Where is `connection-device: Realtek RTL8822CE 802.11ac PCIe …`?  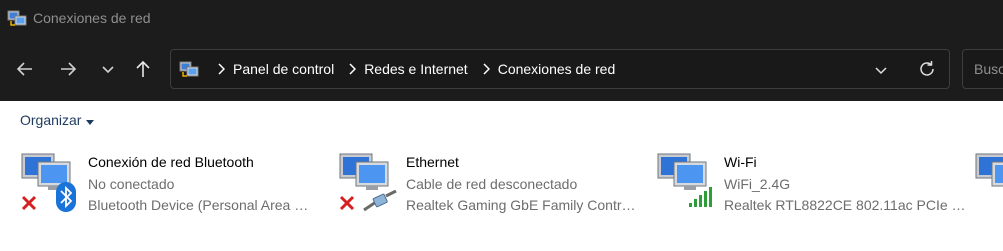
connection-device: Realtek RTL8822CE 802.11ac PCIe … is located at coordinates (845, 205).